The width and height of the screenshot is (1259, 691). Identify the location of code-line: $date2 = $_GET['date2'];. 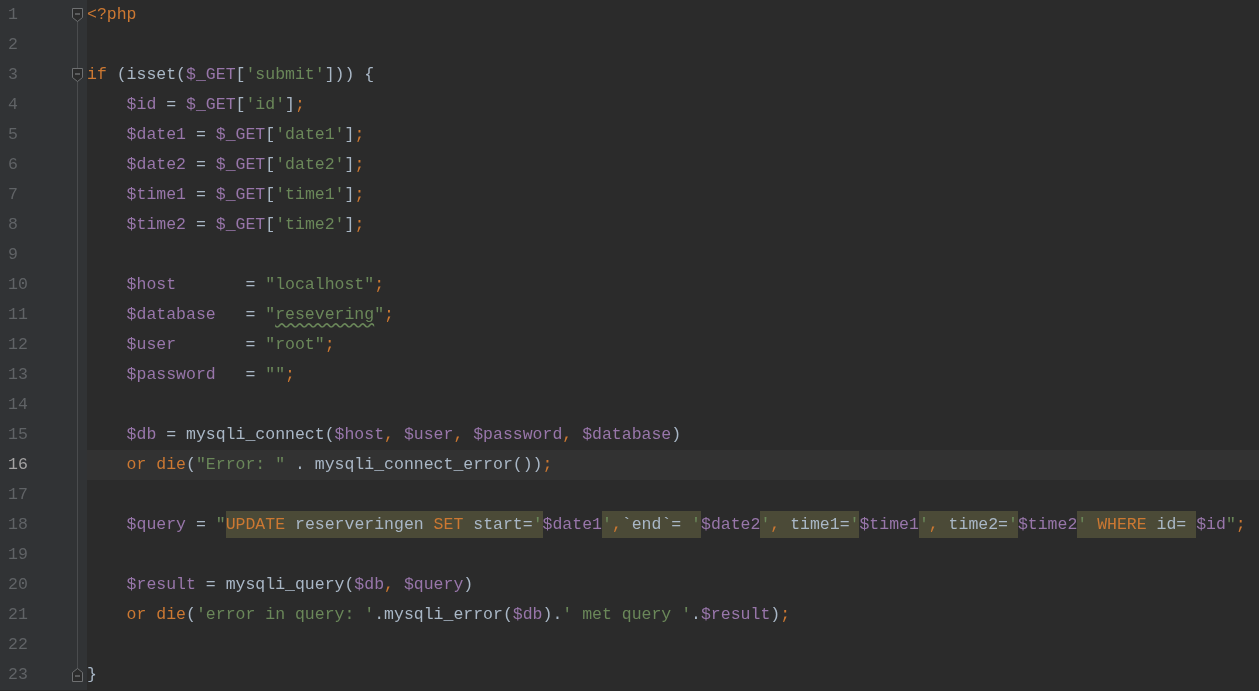
(245, 165).